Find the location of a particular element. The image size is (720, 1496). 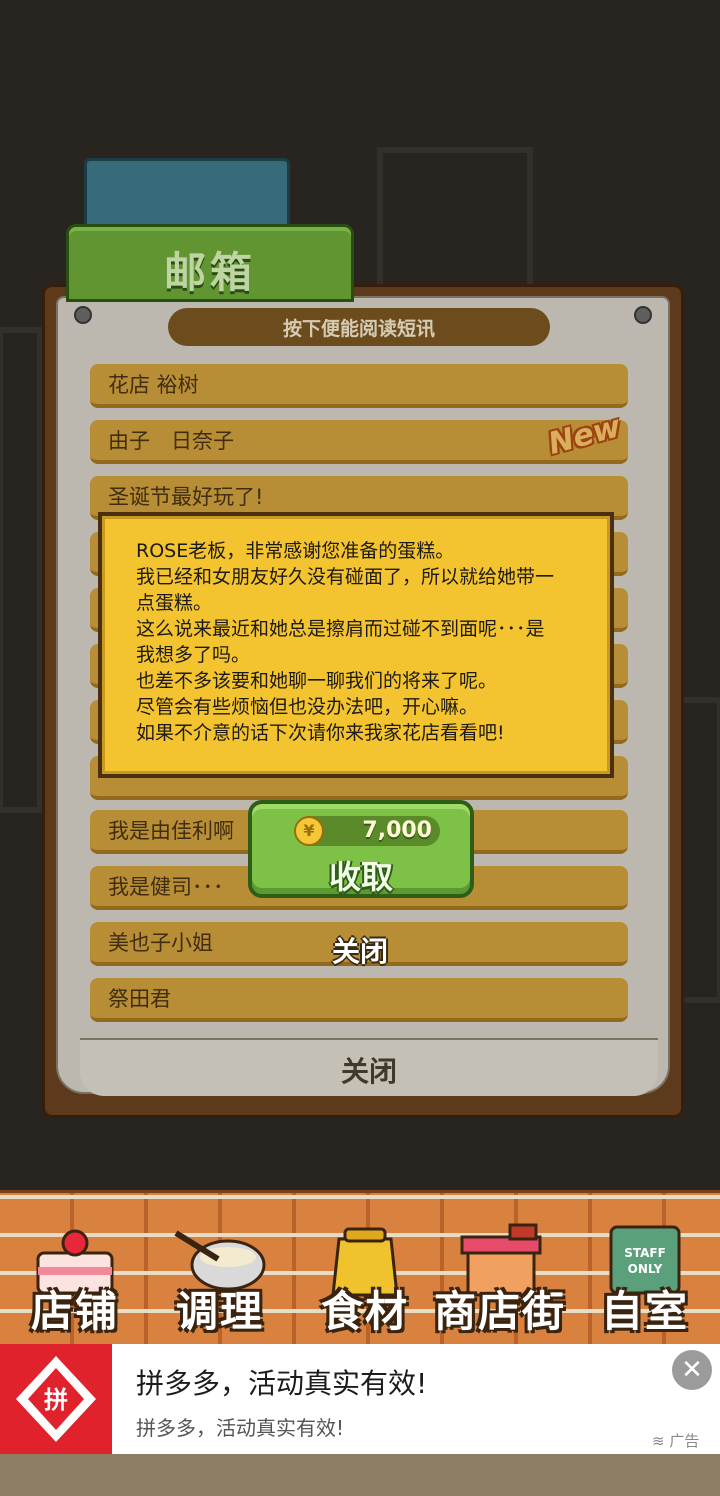

nav-item-my-room: STAFF ONLY 自室 is located at coordinates (645, 1270).